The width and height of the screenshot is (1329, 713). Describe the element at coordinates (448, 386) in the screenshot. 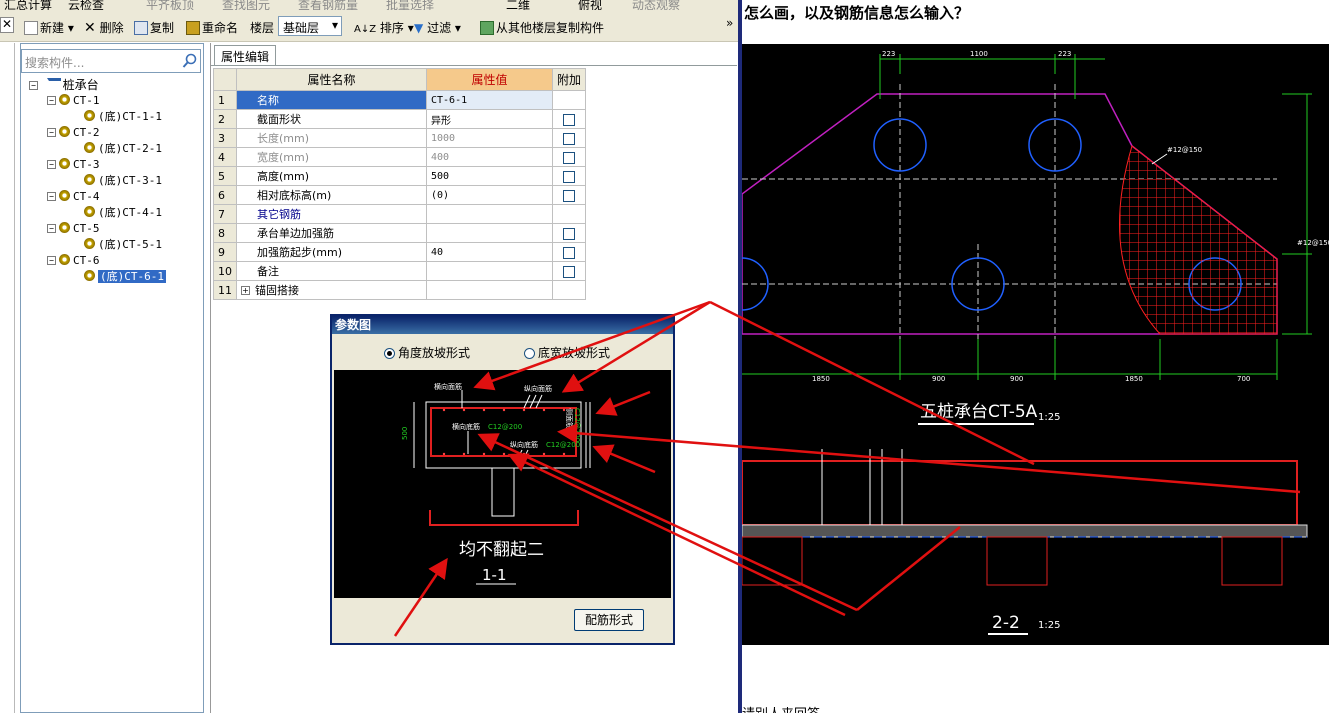

I see `top-h-label: 横向面筋` at that location.